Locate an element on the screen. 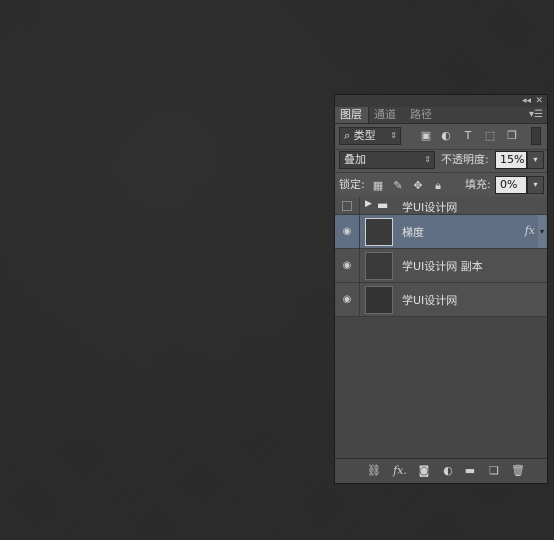 The height and width of the screenshot is (540, 554). layer-name: 梯度 is located at coordinates (413, 232).